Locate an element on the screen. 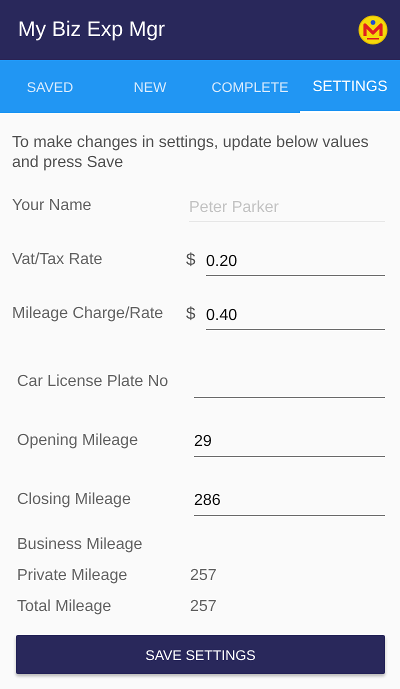  field-label: Business Mileage is located at coordinates (80, 545).